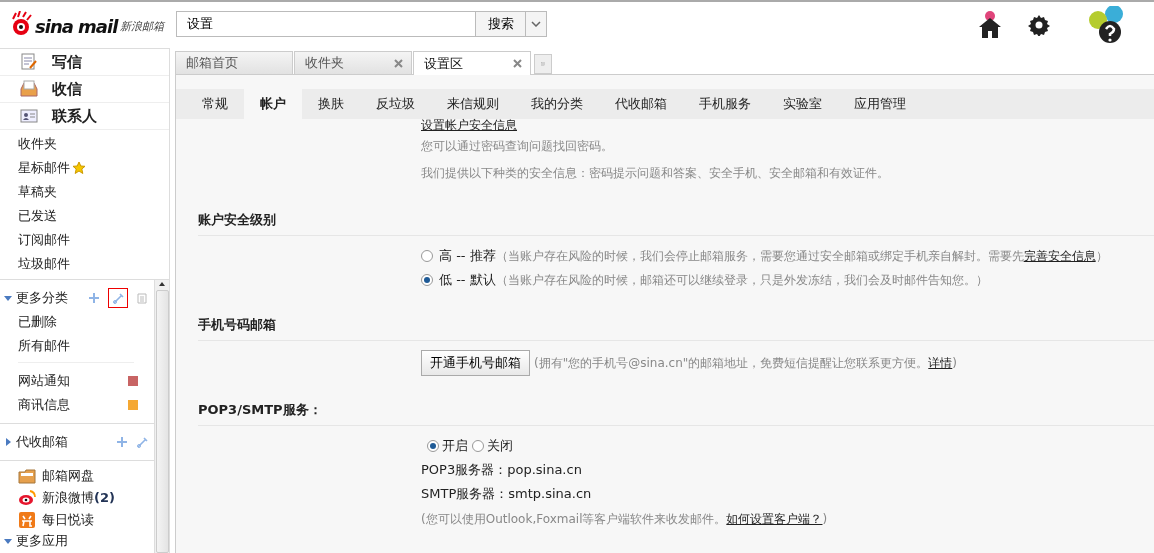 The height and width of the screenshot is (553, 1154). Describe the element at coordinates (142, 442) in the screenshot. I see `edit-icon` at that location.